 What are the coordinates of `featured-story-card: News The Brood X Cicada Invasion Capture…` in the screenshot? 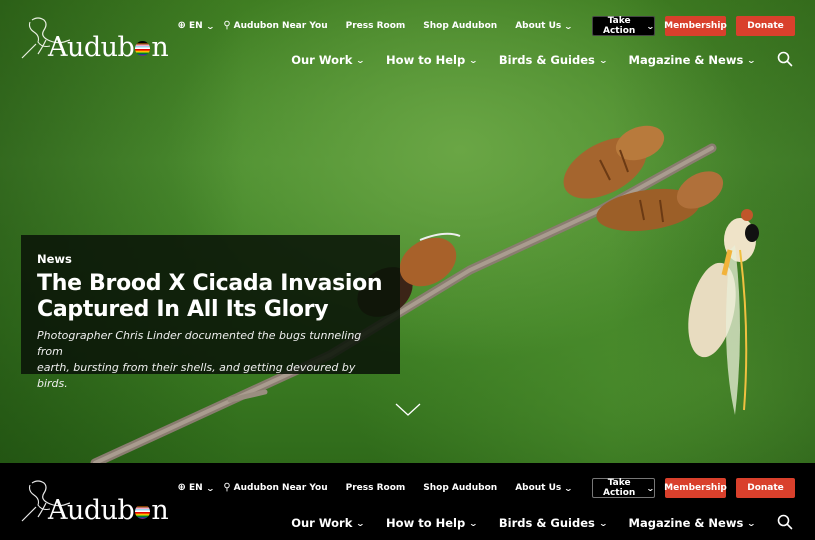 It's located at (210, 312).